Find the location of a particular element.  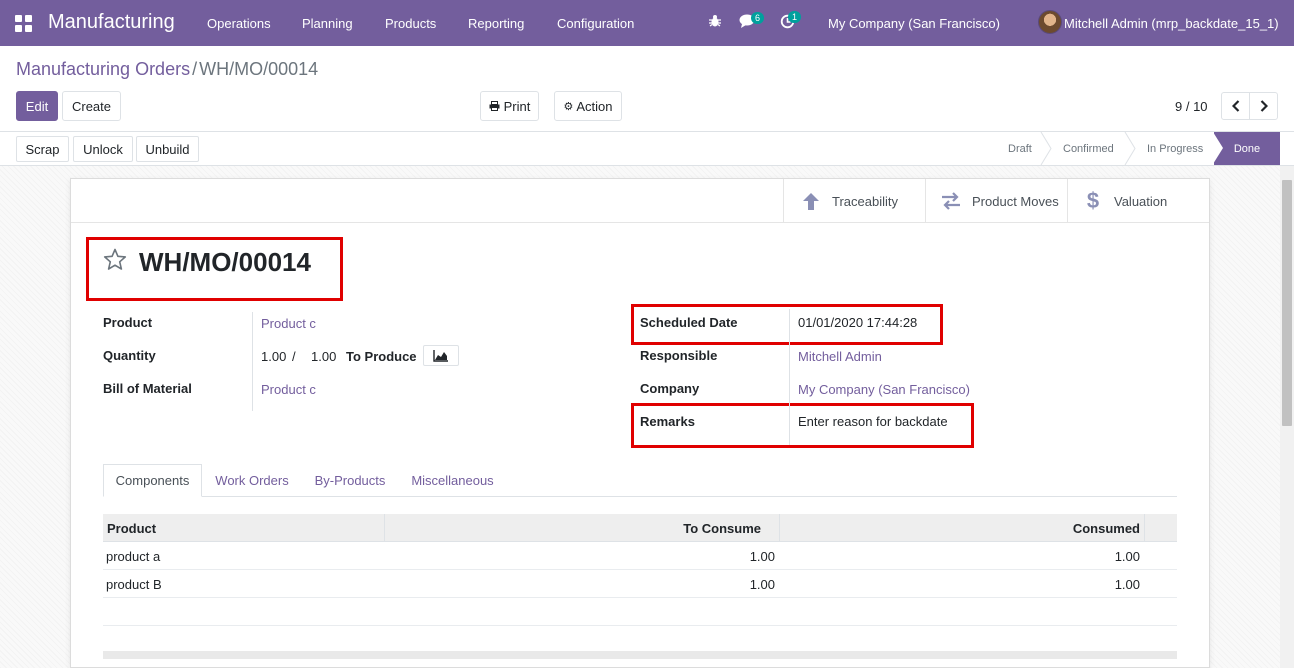

valuation-button: $ Valuation is located at coordinates (1138, 201).